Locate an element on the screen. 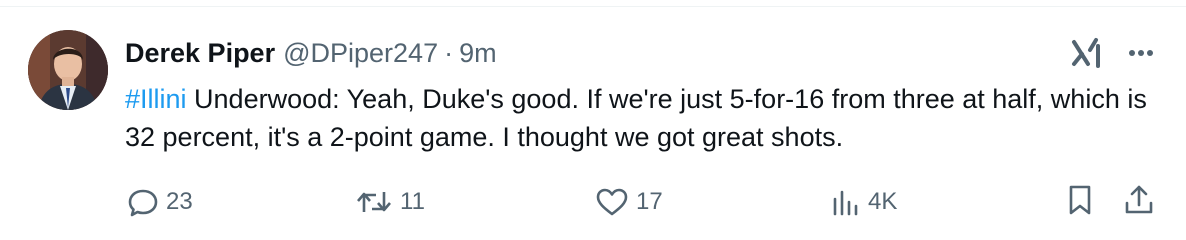  views-icon is located at coordinates (846, 202).